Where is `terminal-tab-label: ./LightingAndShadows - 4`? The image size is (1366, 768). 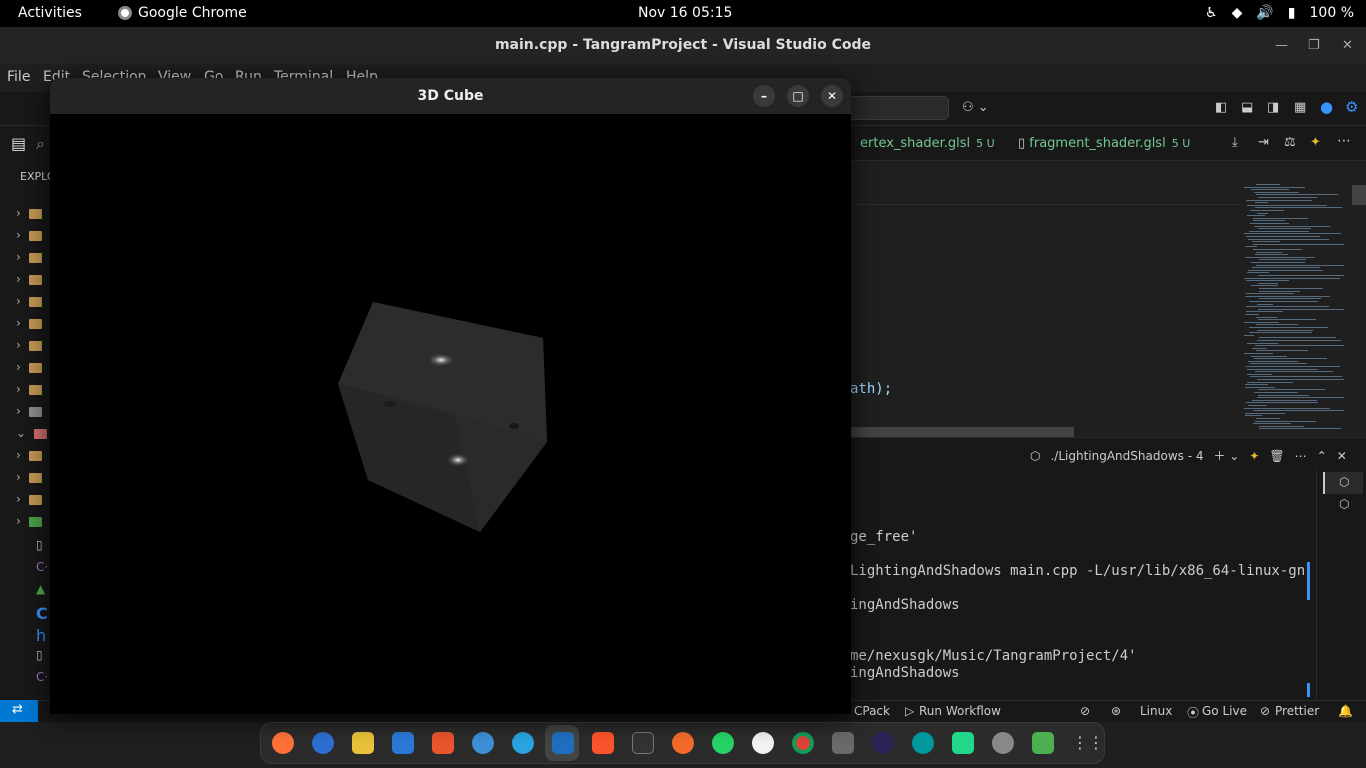
terminal-tab-label: ./LightingAndShadows - 4 is located at coordinates (1126, 456).